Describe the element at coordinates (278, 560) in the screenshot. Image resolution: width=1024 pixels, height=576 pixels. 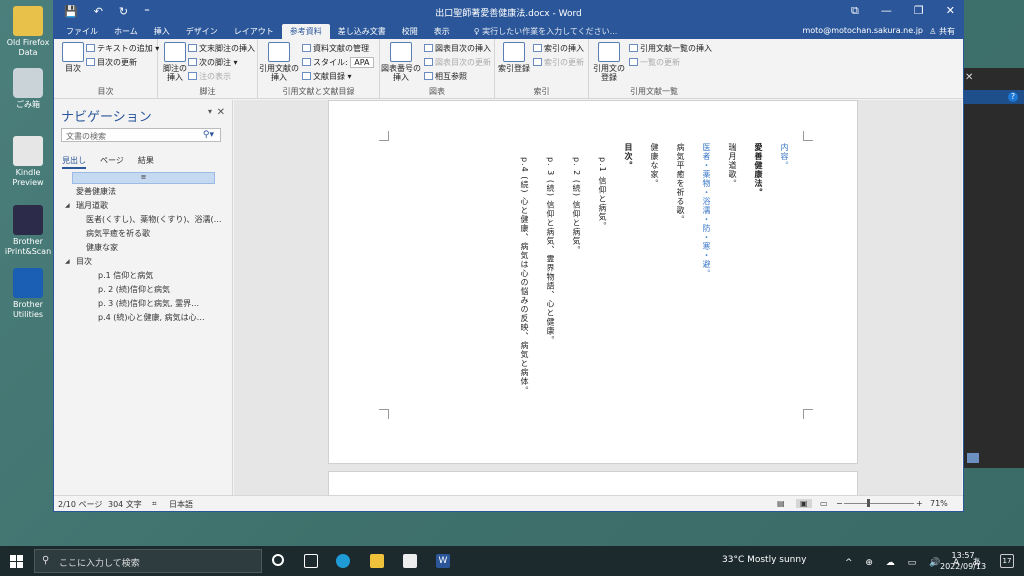
I see `cortana-icon` at that location.